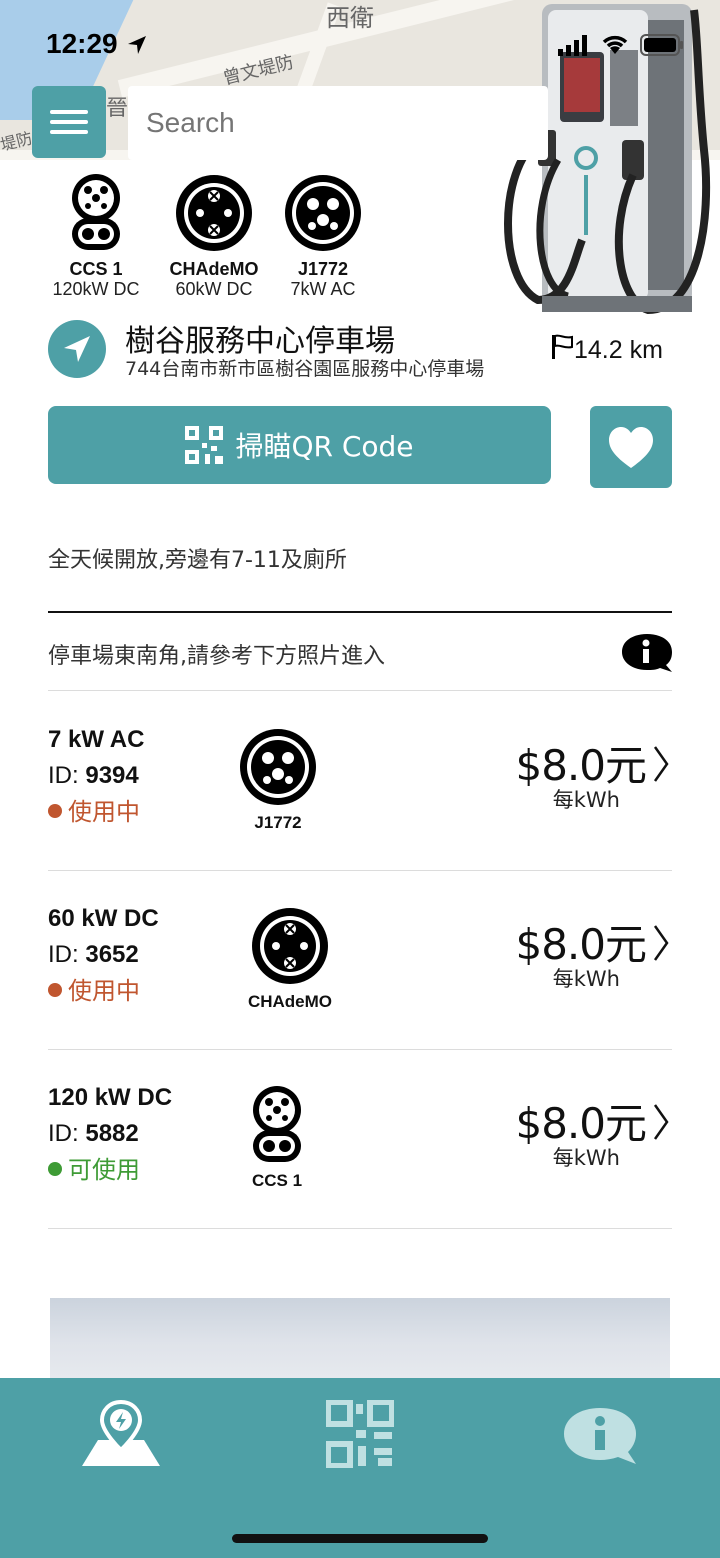 This screenshot has height=1558, width=720. Describe the element at coordinates (572, 45) in the screenshot. I see `signal-icon` at that location.